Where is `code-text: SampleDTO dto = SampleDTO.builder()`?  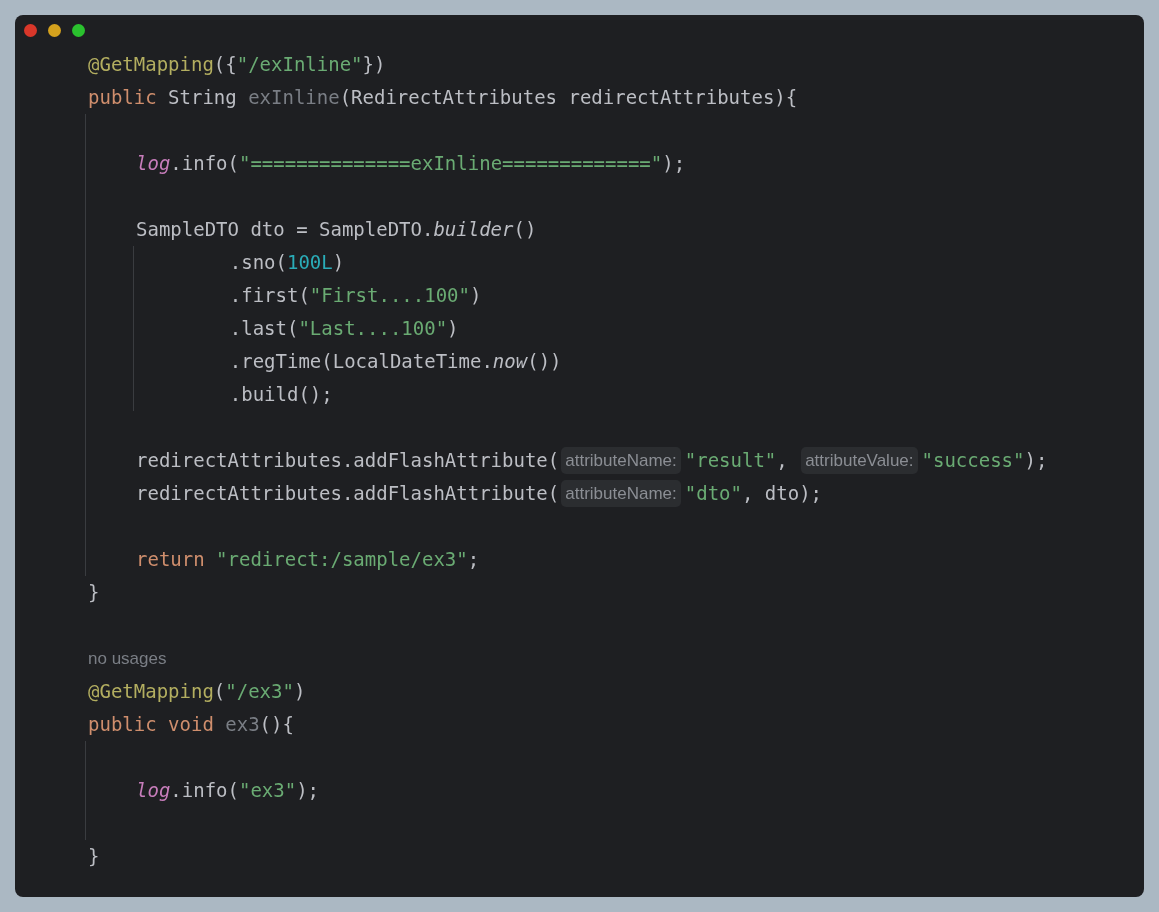
code-text: SampleDTO dto = SampleDTO.builder() is located at coordinates (336, 229).